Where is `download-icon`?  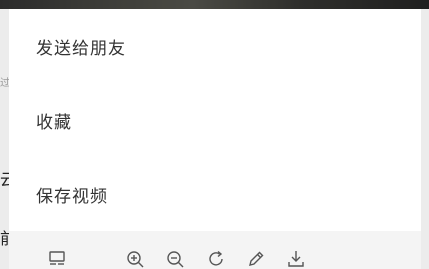 download-icon is located at coordinates (296, 259).